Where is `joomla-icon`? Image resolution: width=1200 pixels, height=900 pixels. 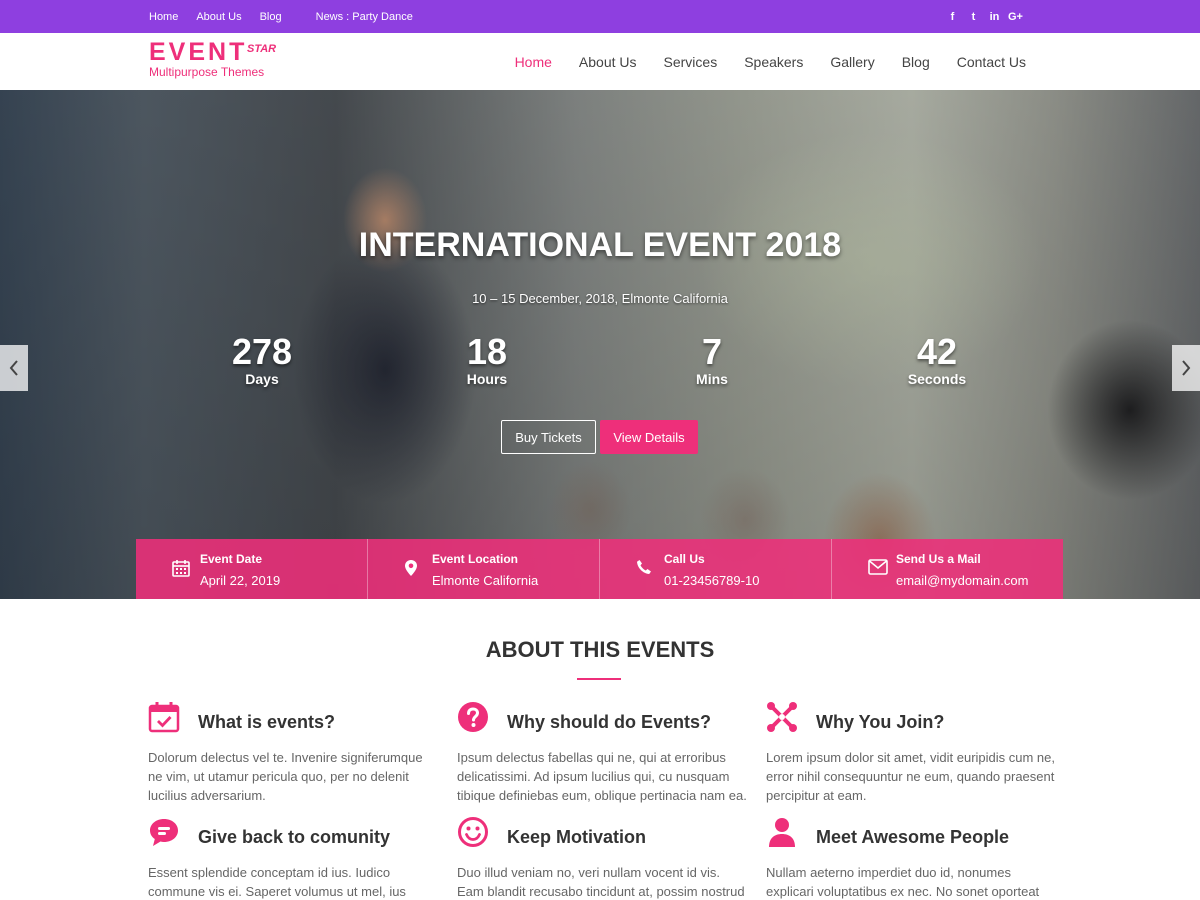
joomla-icon is located at coordinates (782, 717).